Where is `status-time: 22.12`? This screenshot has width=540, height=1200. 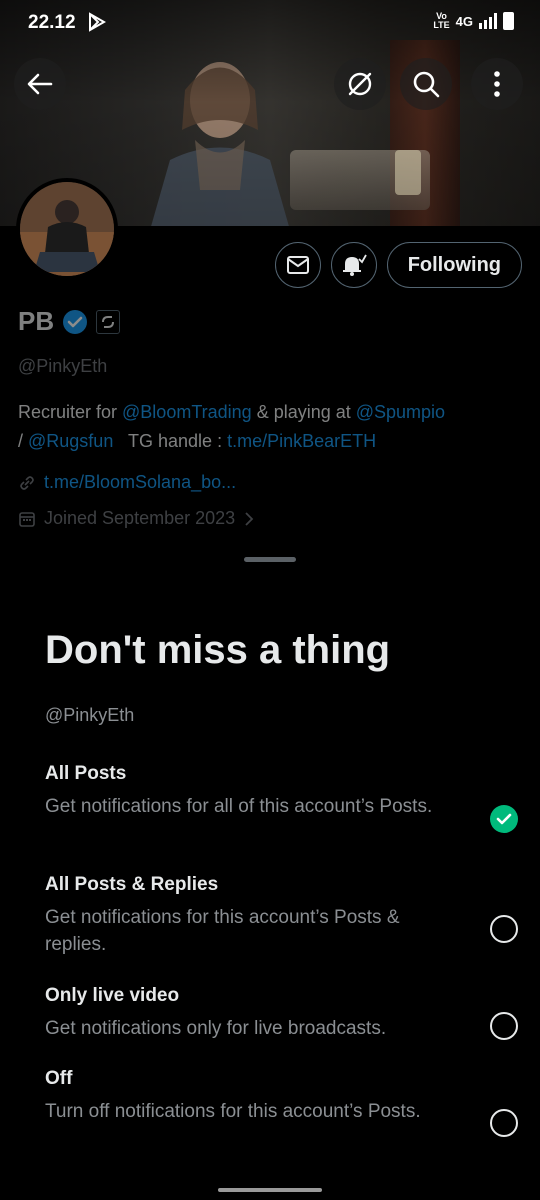
status-time: 22.12 is located at coordinates (52, 22).